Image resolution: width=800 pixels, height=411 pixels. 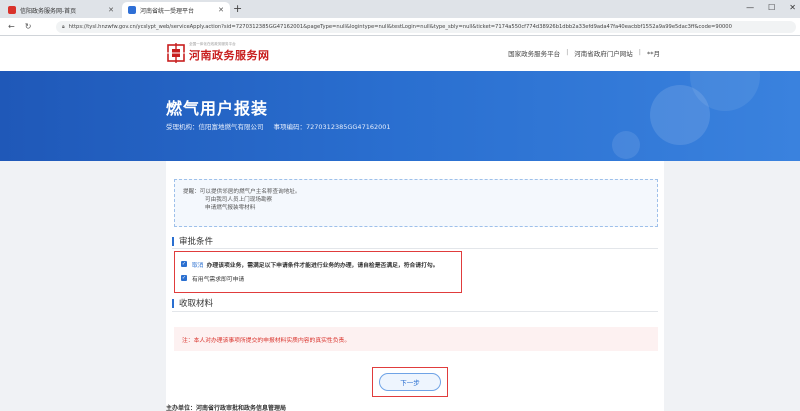 What do you see at coordinates (48, 11) in the screenshot?
I see `tab-title: 信阳政务服务网-首页` at bounding box center [48, 11].